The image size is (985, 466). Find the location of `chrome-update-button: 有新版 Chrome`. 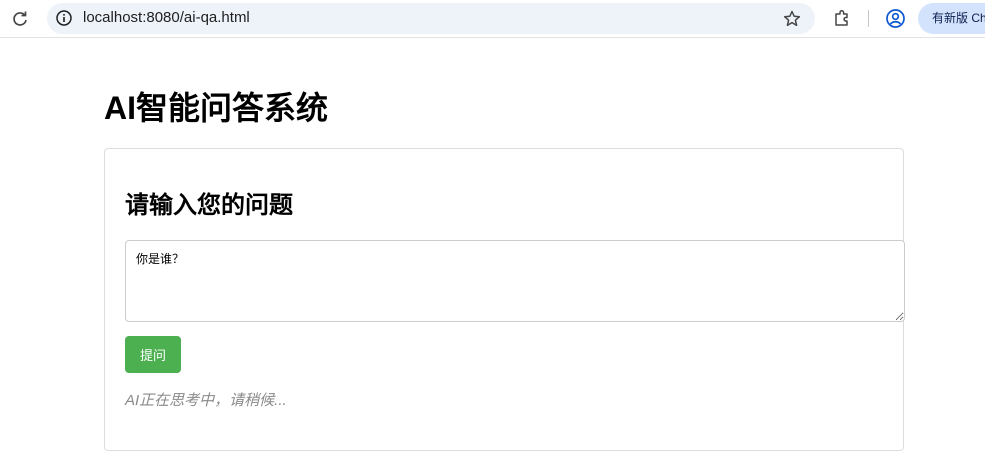

chrome-update-button: 有新版 Chrome is located at coordinates (951, 18).